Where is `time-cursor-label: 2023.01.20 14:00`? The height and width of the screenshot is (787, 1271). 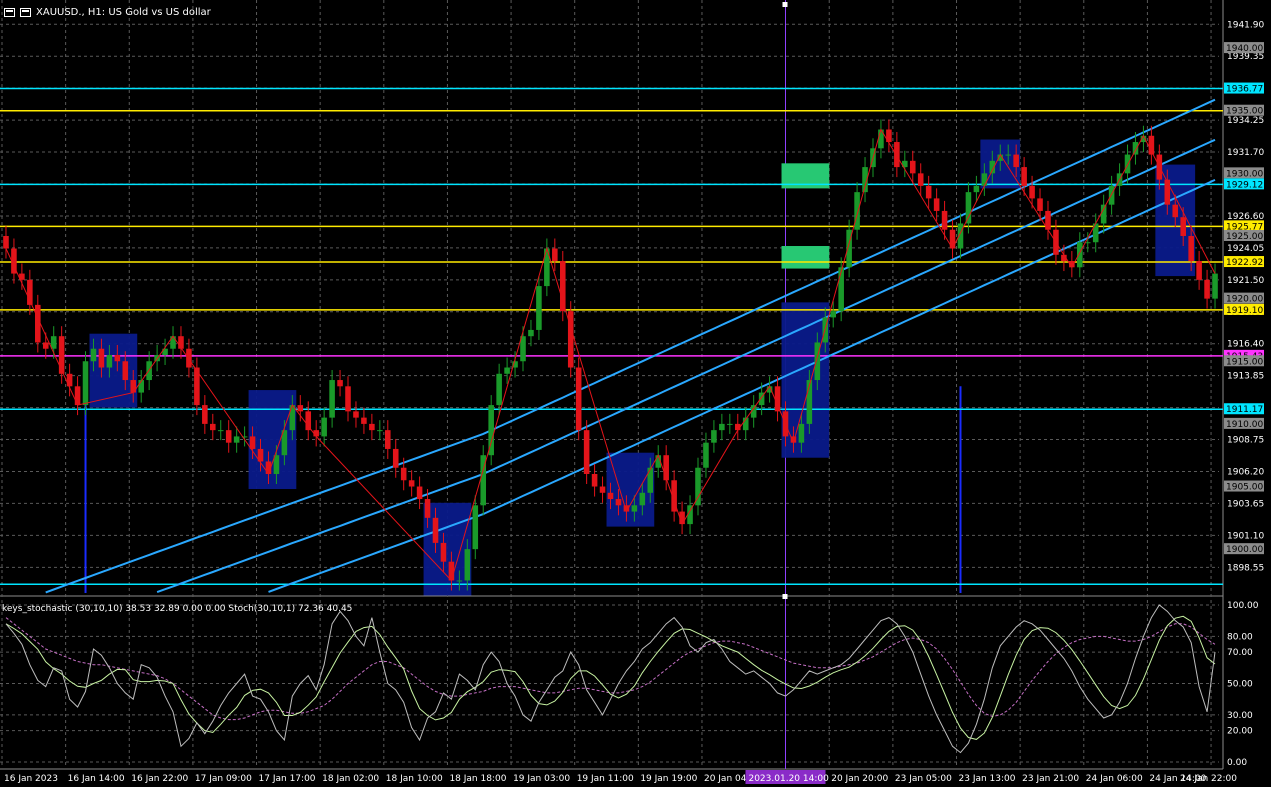
time-cursor-label: 2023.01.20 14:00 is located at coordinates (788, 779).